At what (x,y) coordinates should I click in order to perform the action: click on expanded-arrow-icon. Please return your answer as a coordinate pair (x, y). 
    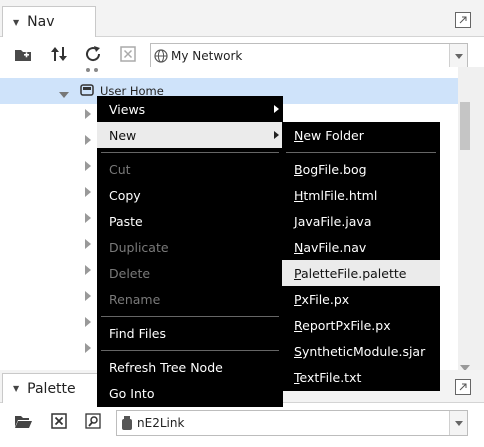
    Looking at the image, I should click on (64, 94).